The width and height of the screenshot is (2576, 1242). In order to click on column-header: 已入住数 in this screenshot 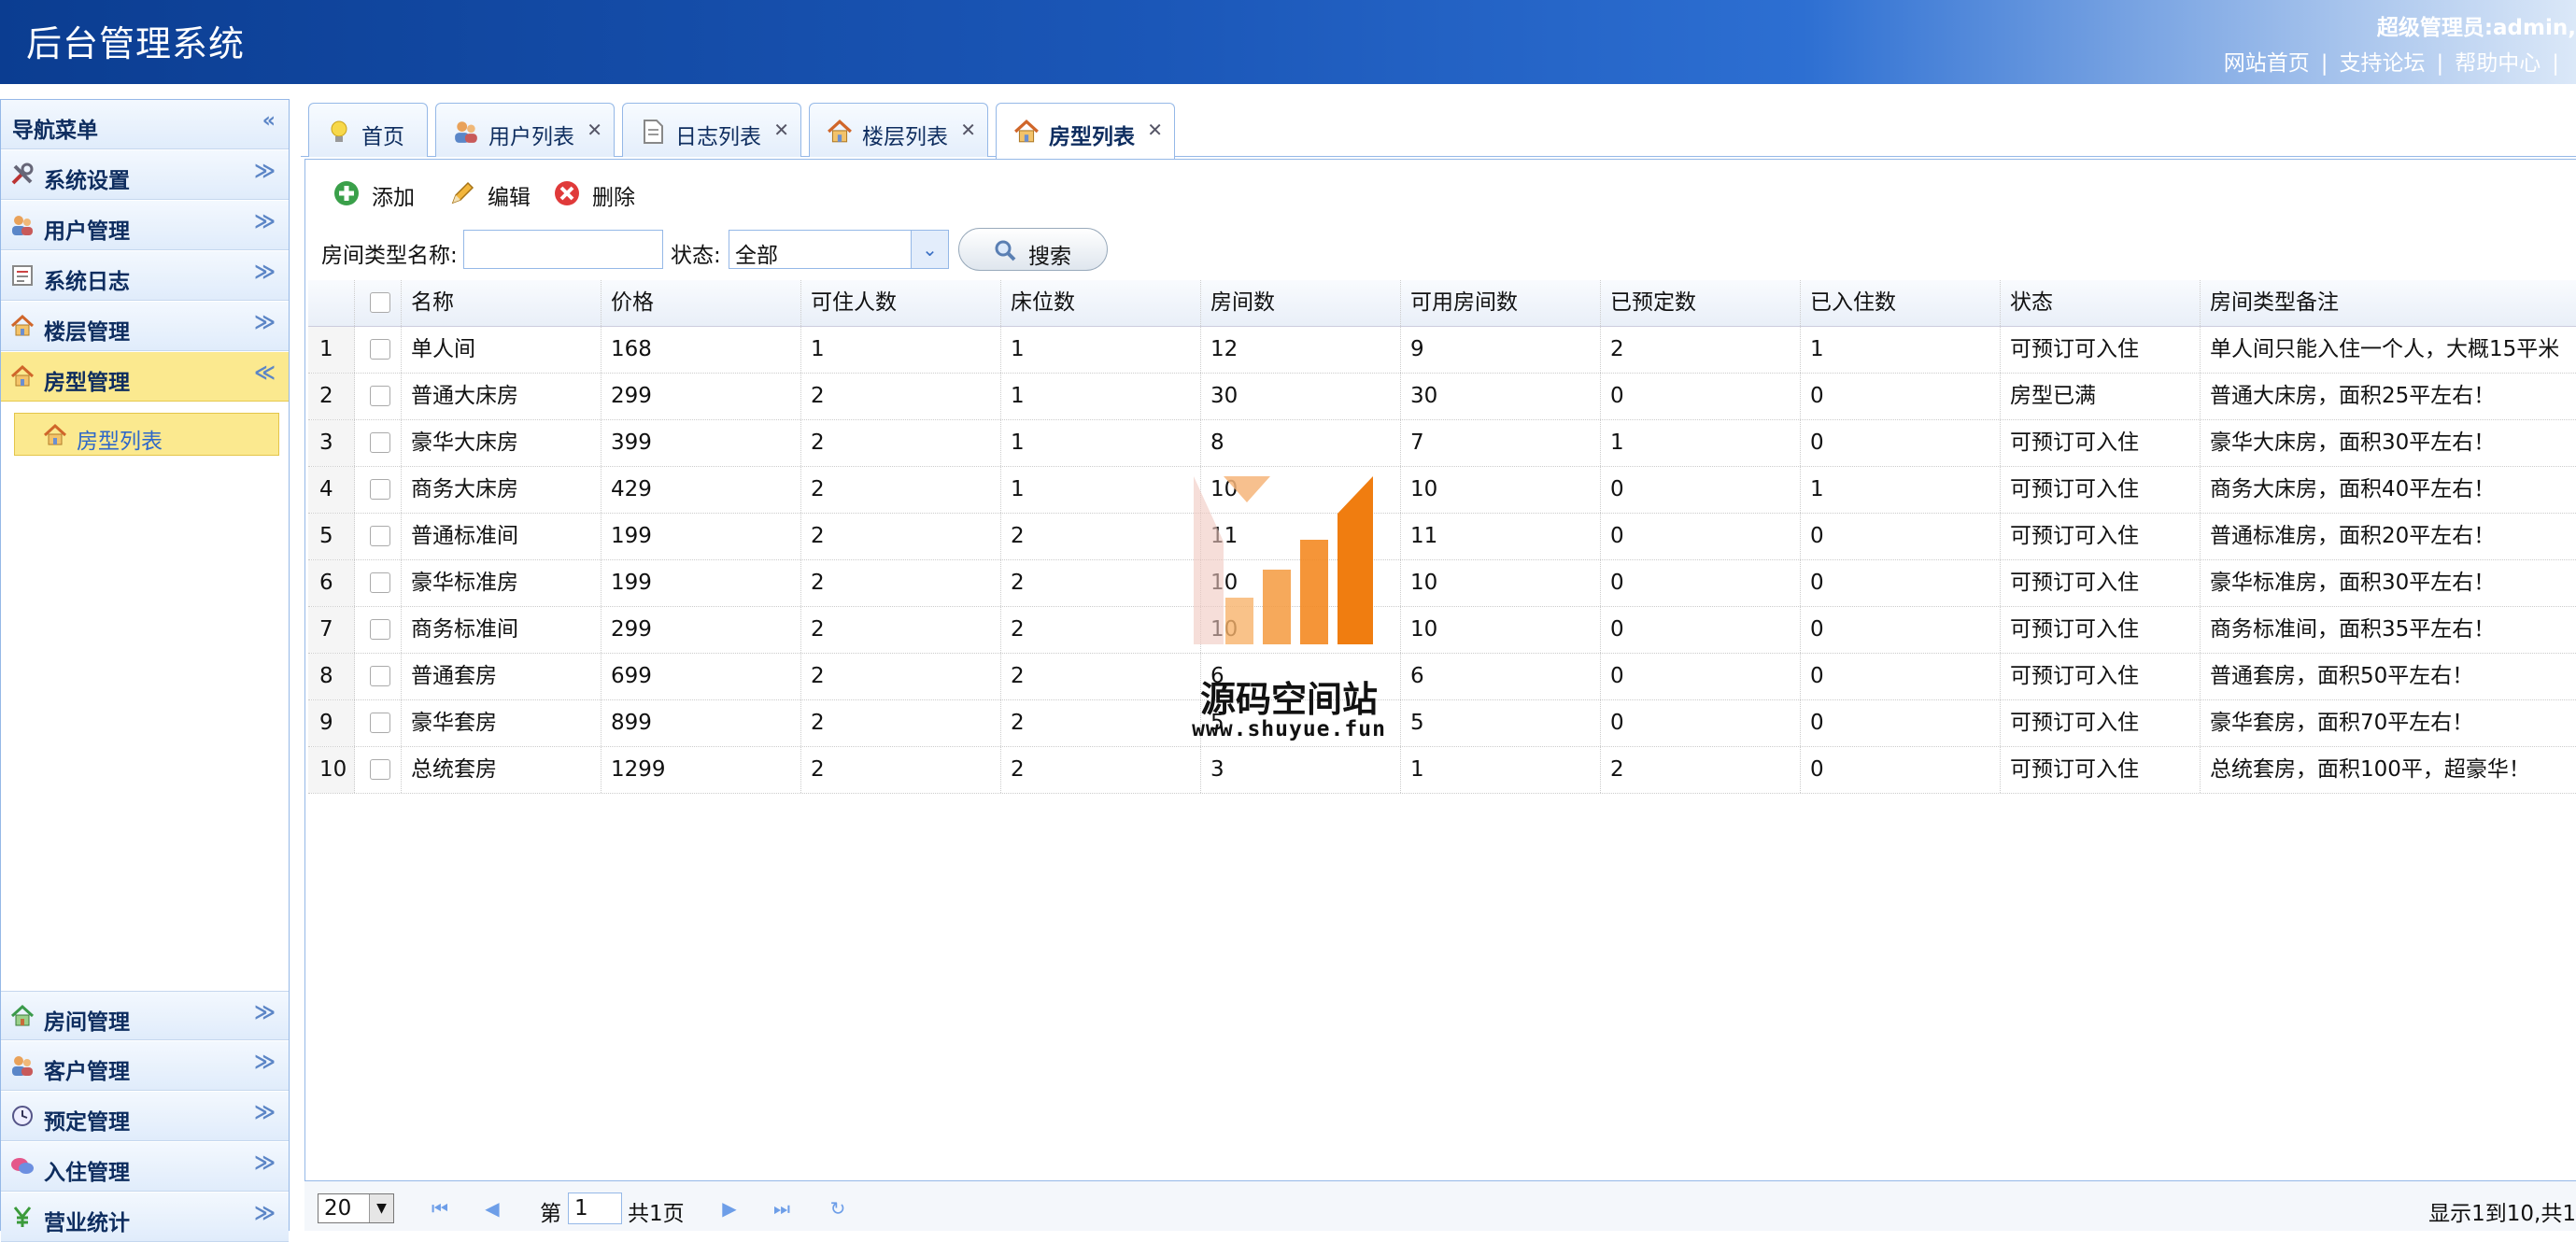, I will do `click(1901, 303)`.